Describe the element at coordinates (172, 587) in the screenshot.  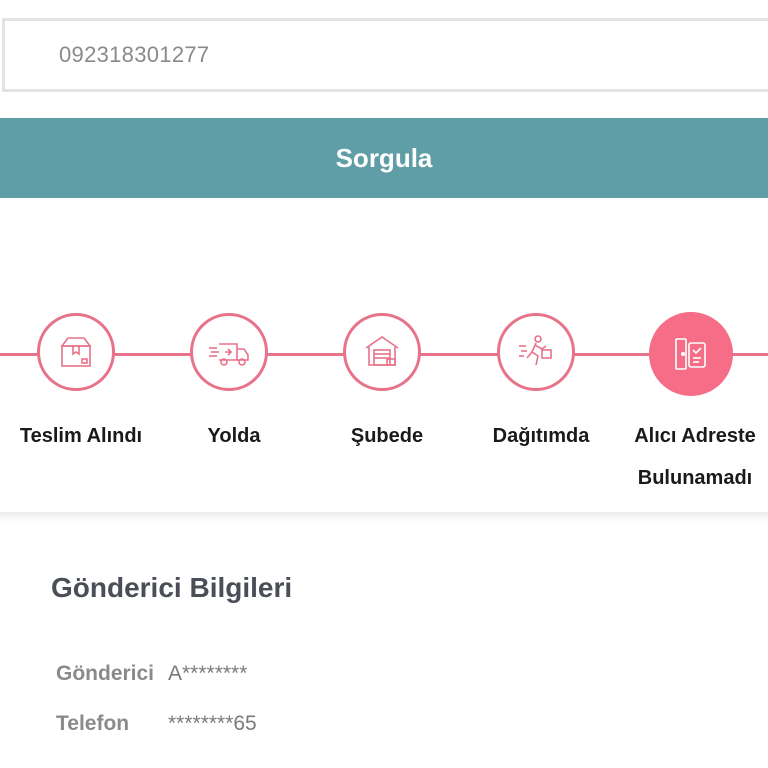
I see `sender-section-title: Gönderici Bilgileri` at that location.